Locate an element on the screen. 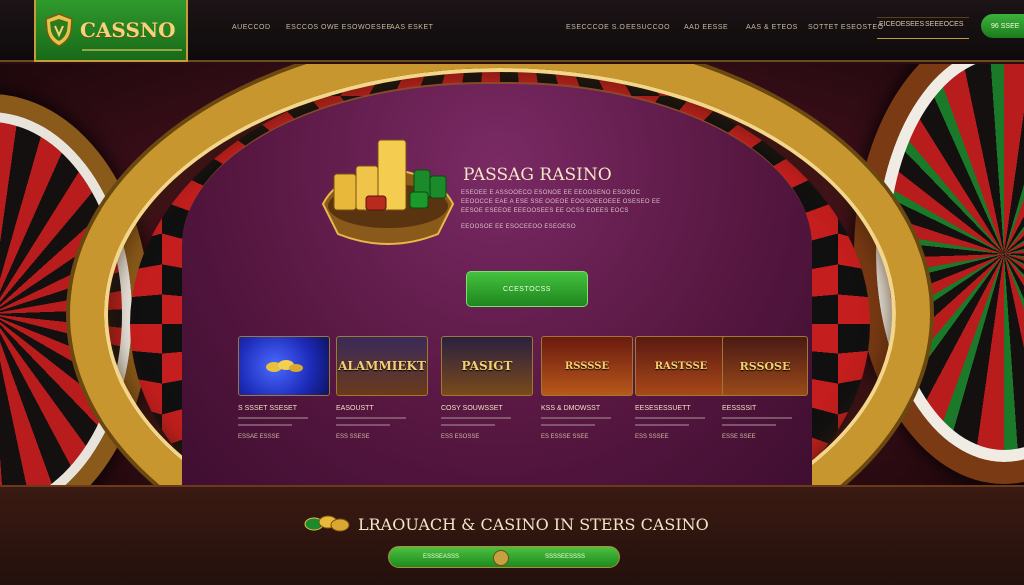 The height and width of the screenshot is (585, 1024). game-card: S SSSET SSESET ESSAE ESSSE is located at coordinates (284, 388).